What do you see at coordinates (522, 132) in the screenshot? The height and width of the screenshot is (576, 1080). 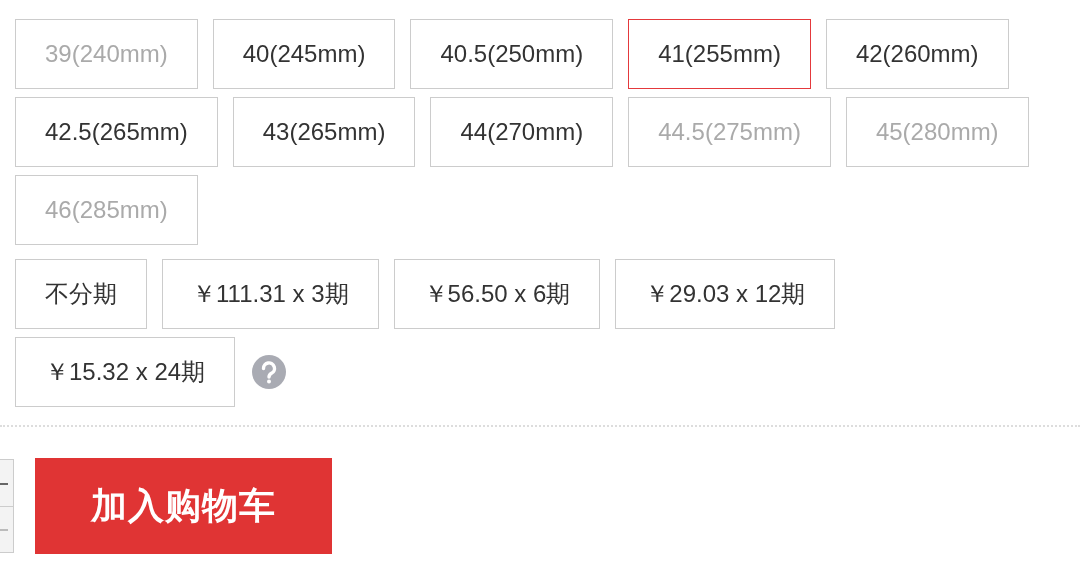 I see `size-option: 44(270mm)` at bounding box center [522, 132].